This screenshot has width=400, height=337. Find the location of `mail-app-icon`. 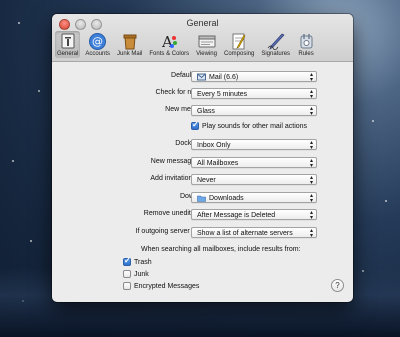

mail-app-icon is located at coordinates (201, 77).